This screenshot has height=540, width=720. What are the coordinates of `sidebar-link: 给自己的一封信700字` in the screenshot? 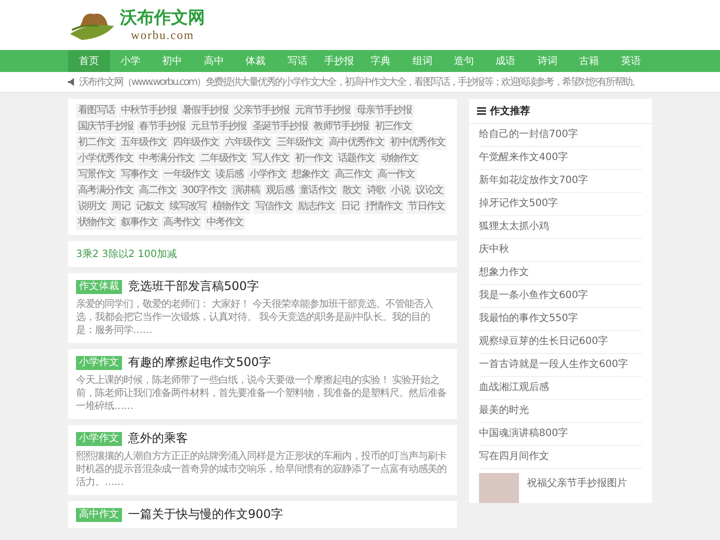 It's located at (560, 135).